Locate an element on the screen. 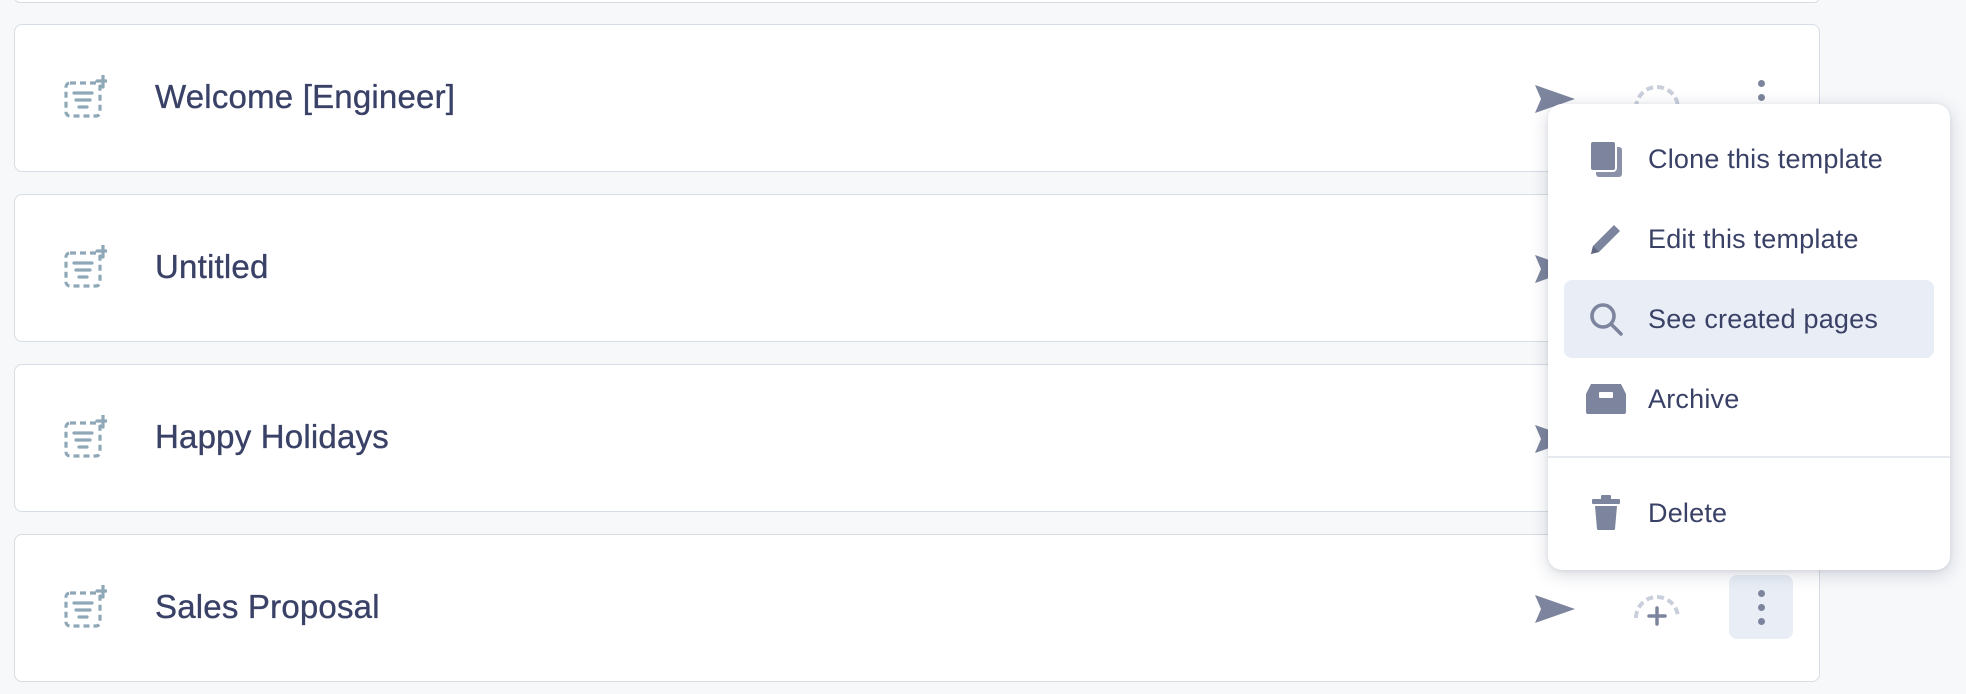  create-page-icon is located at coordinates (1657, 610).